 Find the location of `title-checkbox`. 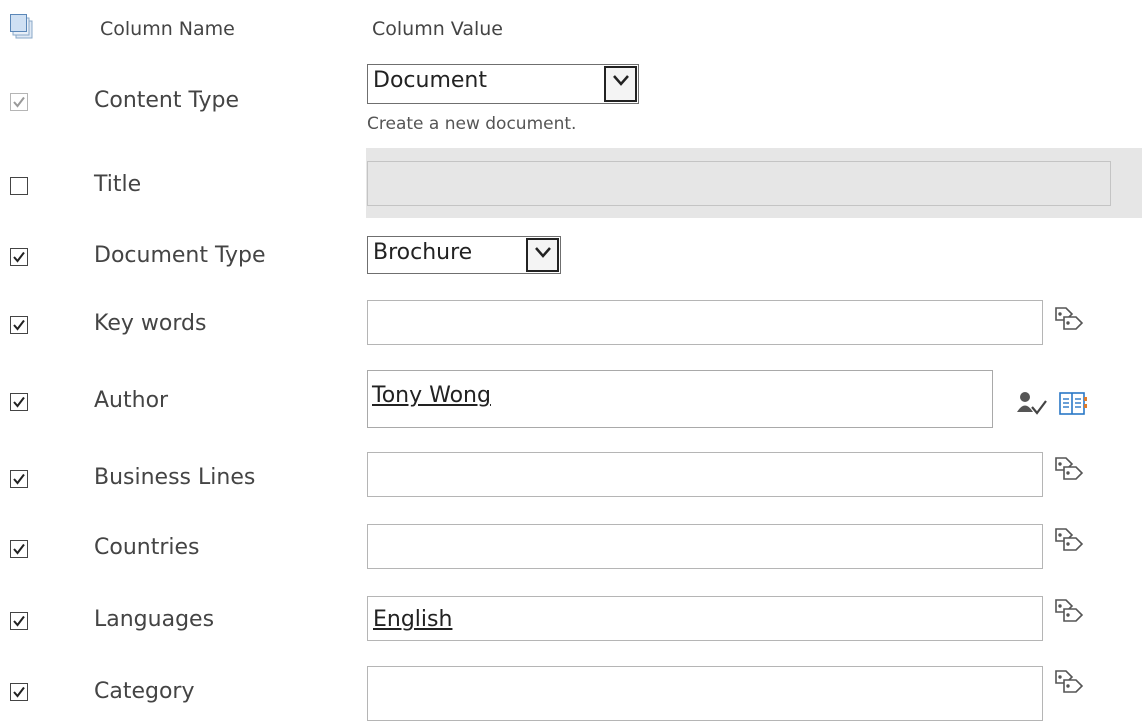

title-checkbox is located at coordinates (19, 186).